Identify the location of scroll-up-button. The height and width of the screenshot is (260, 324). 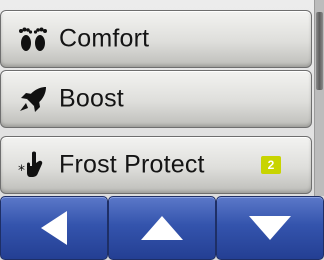
(162, 228).